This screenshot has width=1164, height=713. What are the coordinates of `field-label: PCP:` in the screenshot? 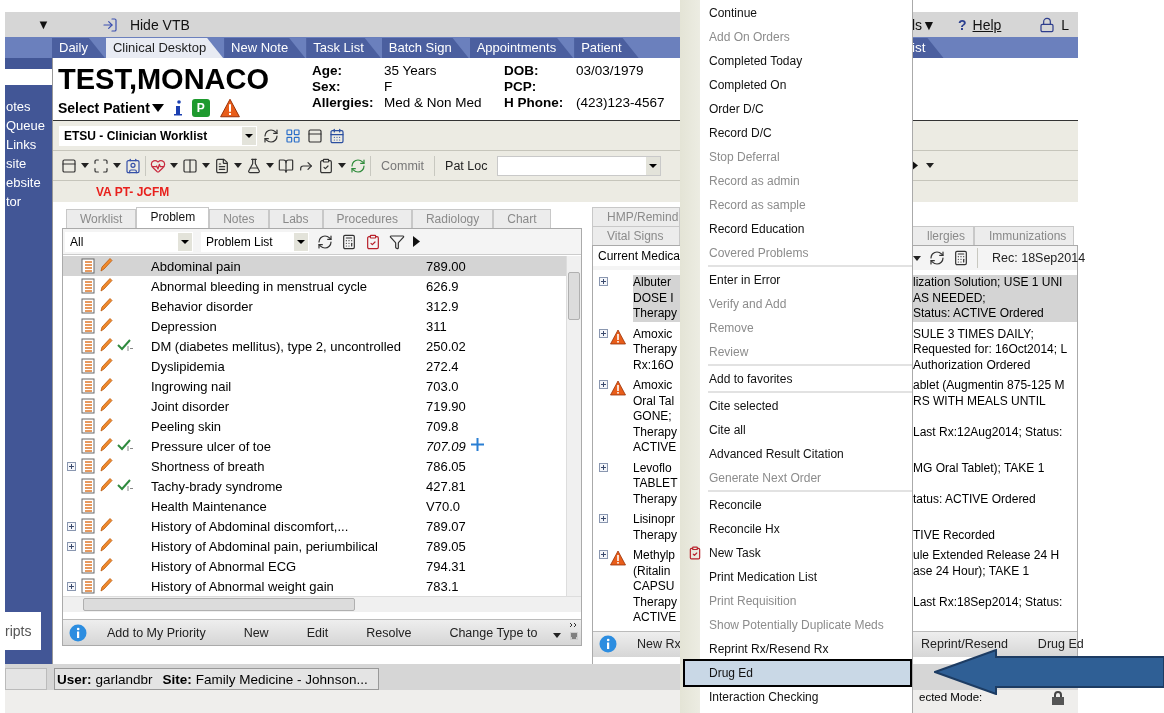 It's located at (521, 87).